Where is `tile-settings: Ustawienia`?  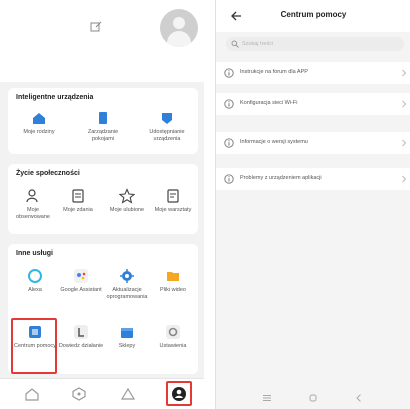 tile-settings: Ustawienia is located at coordinates (173, 337).